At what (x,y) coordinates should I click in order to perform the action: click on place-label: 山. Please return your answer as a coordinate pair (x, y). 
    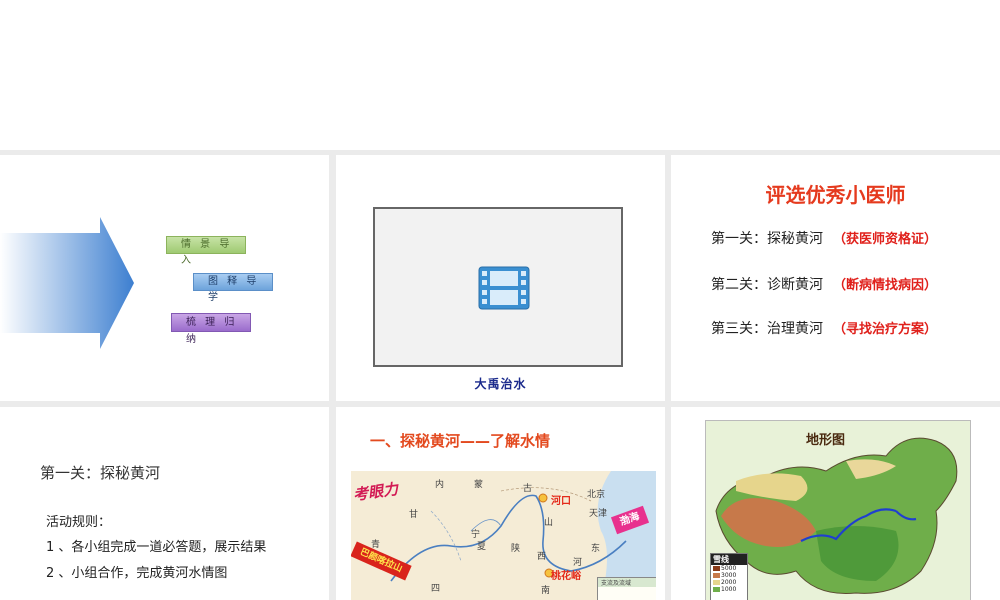
    Looking at the image, I should click on (549, 523).